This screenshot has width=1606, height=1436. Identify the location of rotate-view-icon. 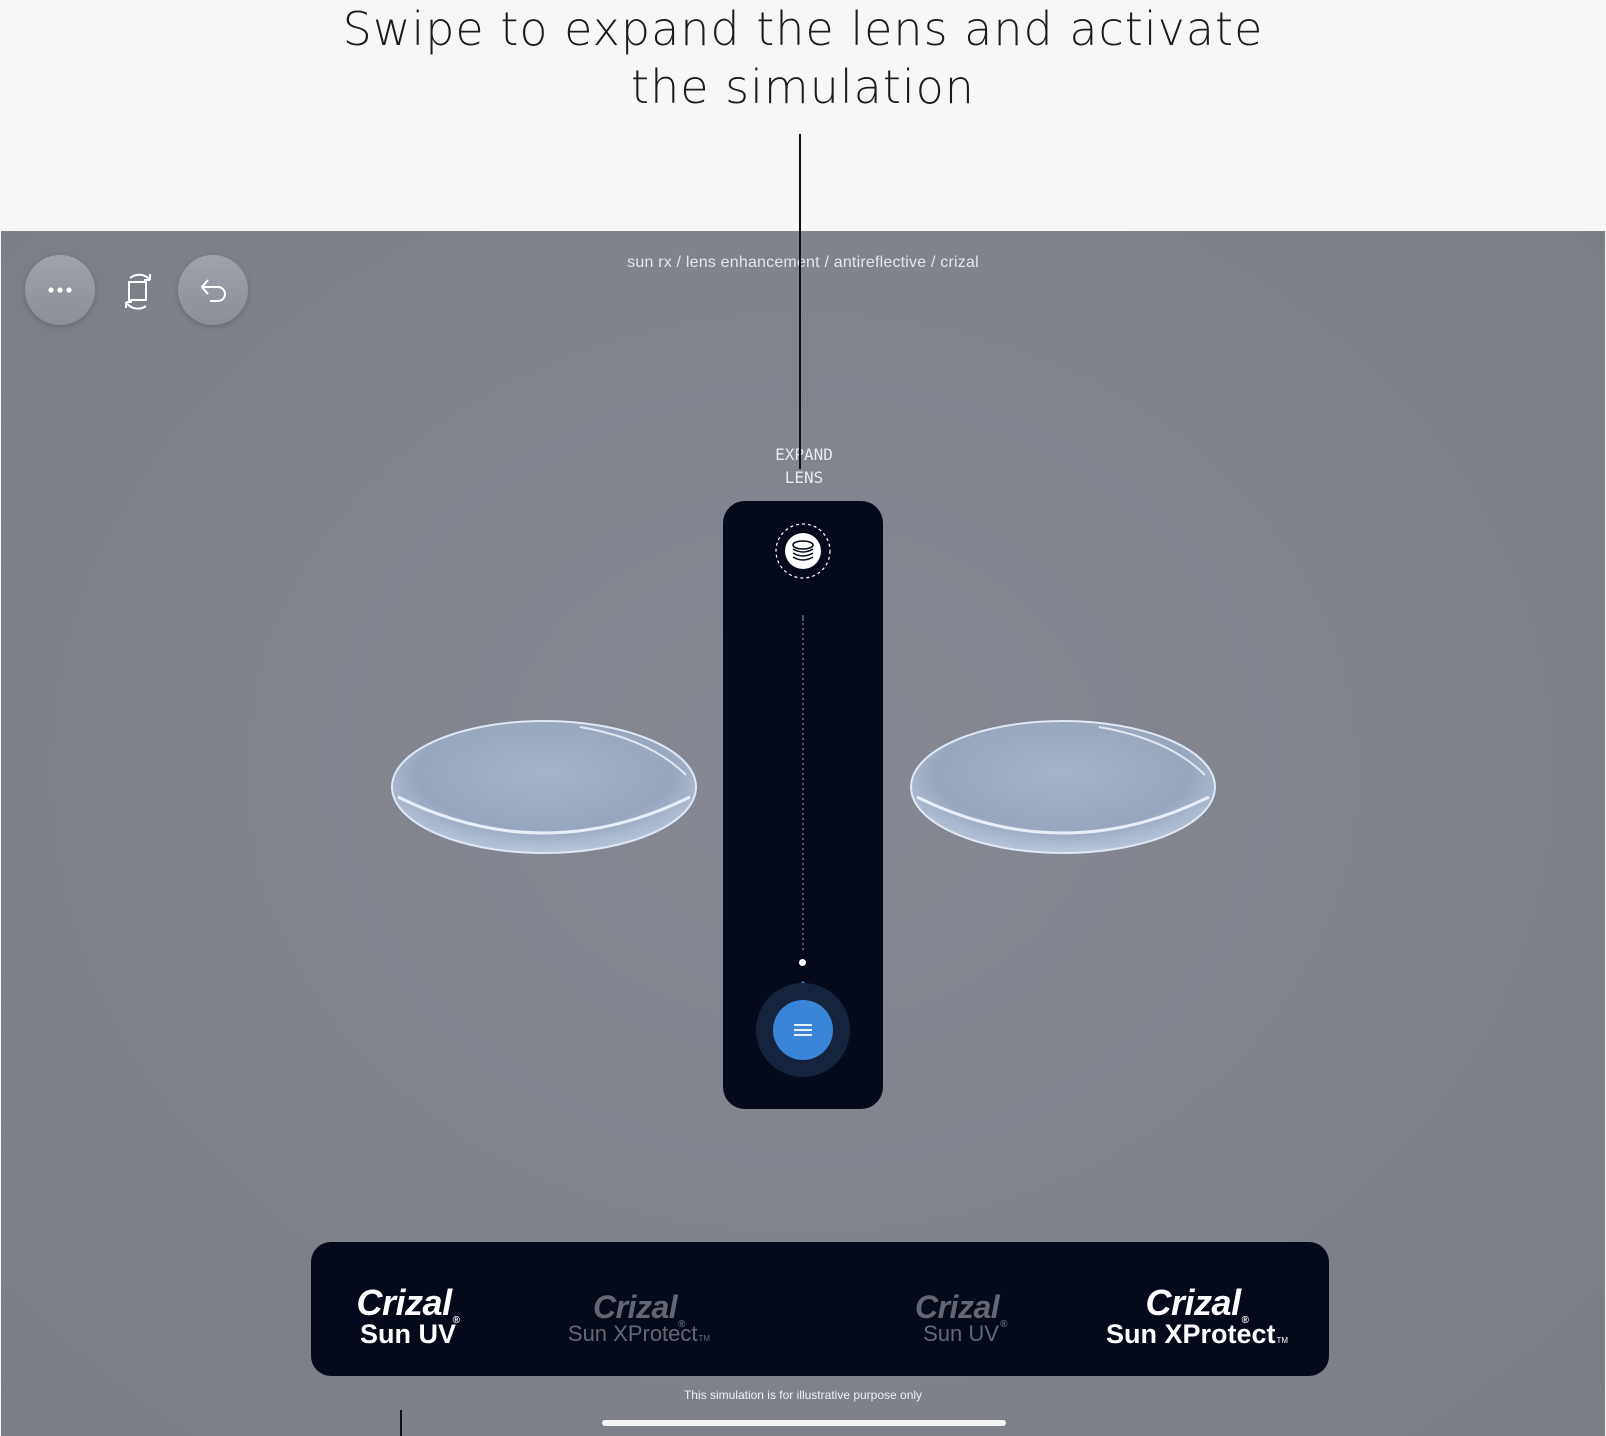
(138, 291).